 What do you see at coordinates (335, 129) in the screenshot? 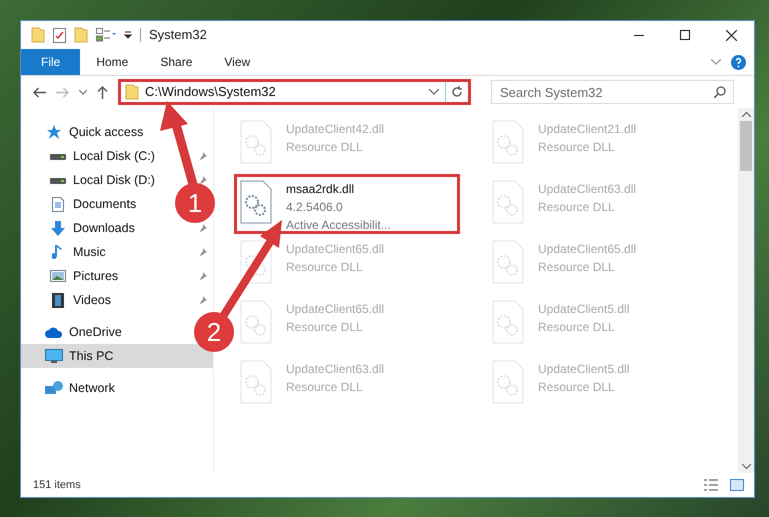
I see `file-name: UpdateClient42.dll` at bounding box center [335, 129].